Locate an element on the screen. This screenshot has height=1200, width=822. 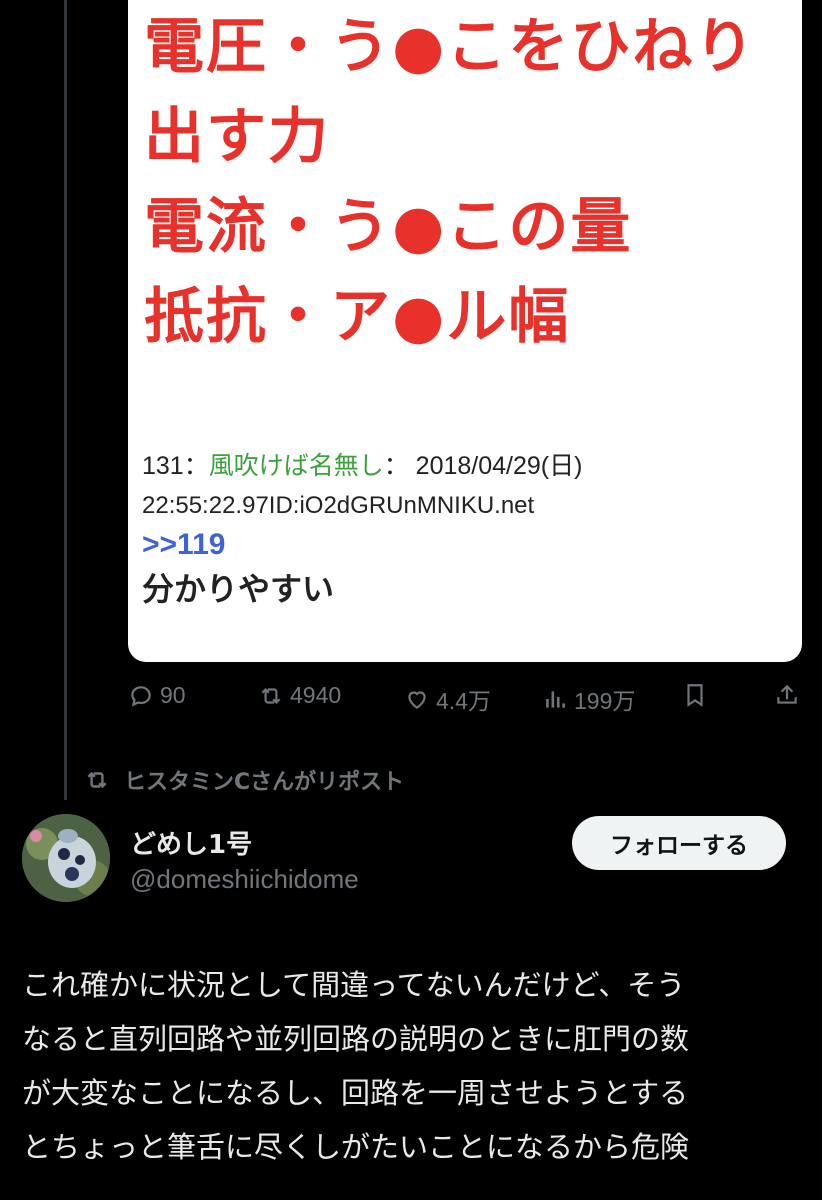
tweet-text-line: これ確かに状況として間違ってないんだけど、そう is located at coordinates (354, 985).